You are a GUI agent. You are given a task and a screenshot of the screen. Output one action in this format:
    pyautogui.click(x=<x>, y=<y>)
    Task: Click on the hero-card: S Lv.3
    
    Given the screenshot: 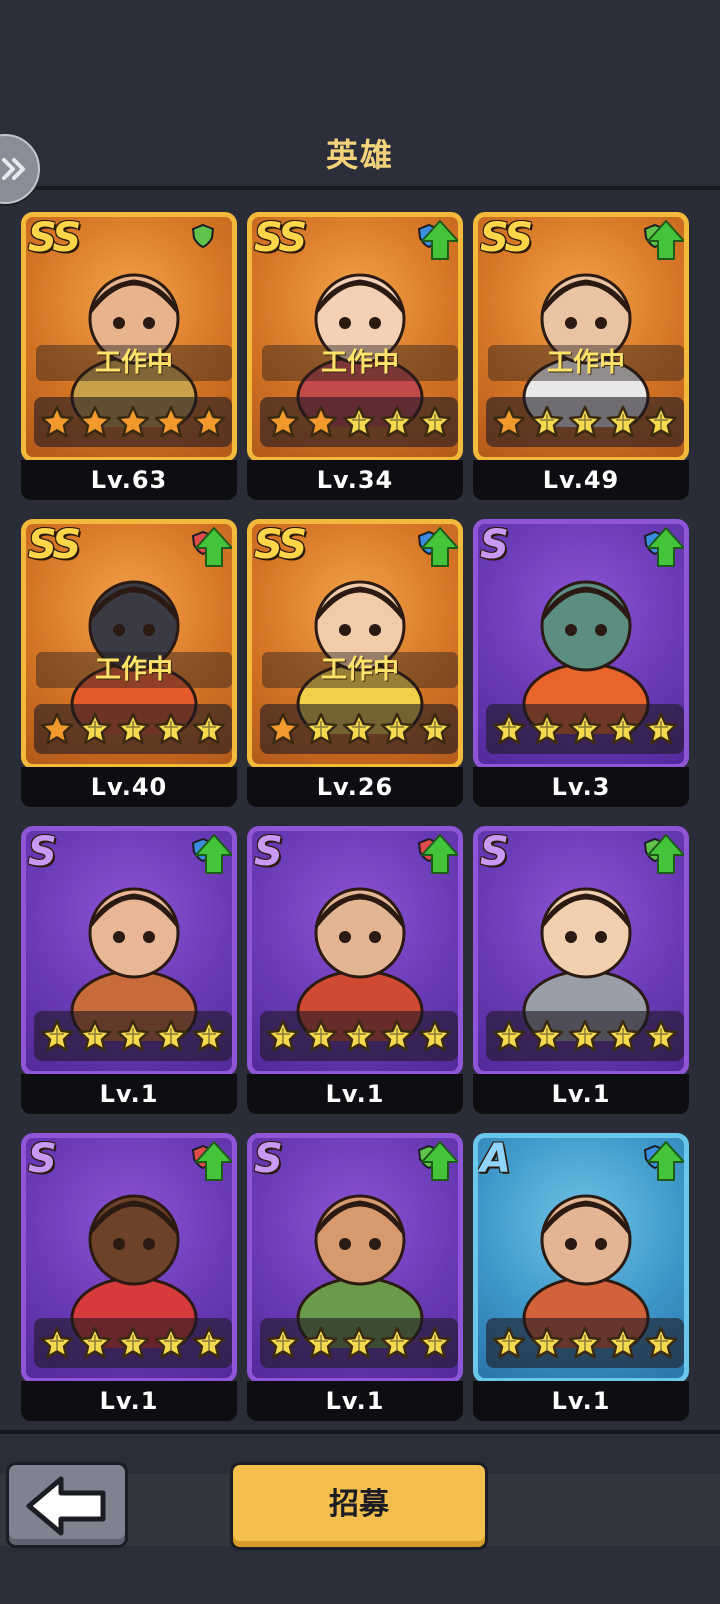 What is the action you would take?
    pyautogui.click(x=581, y=669)
    